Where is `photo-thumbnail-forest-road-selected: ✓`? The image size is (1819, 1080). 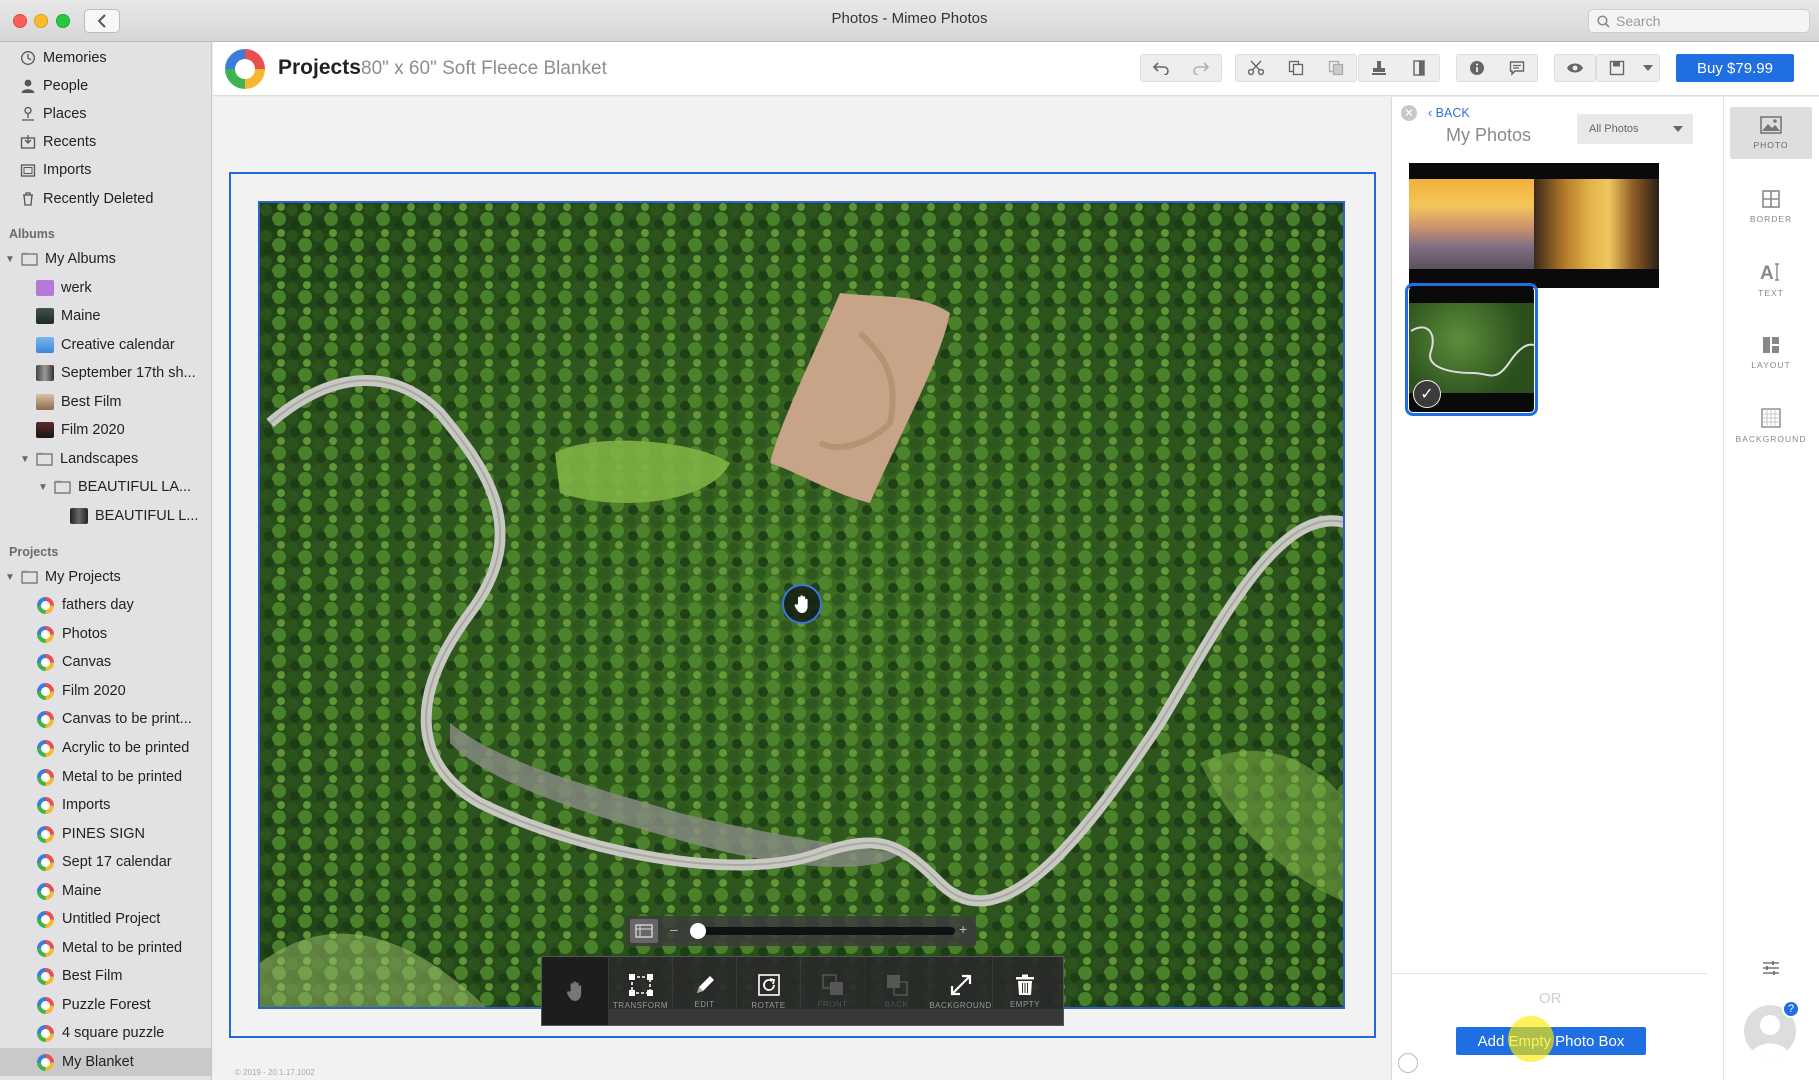 photo-thumbnail-forest-road-selected: ✓ is located at coordinates (1471, 349).